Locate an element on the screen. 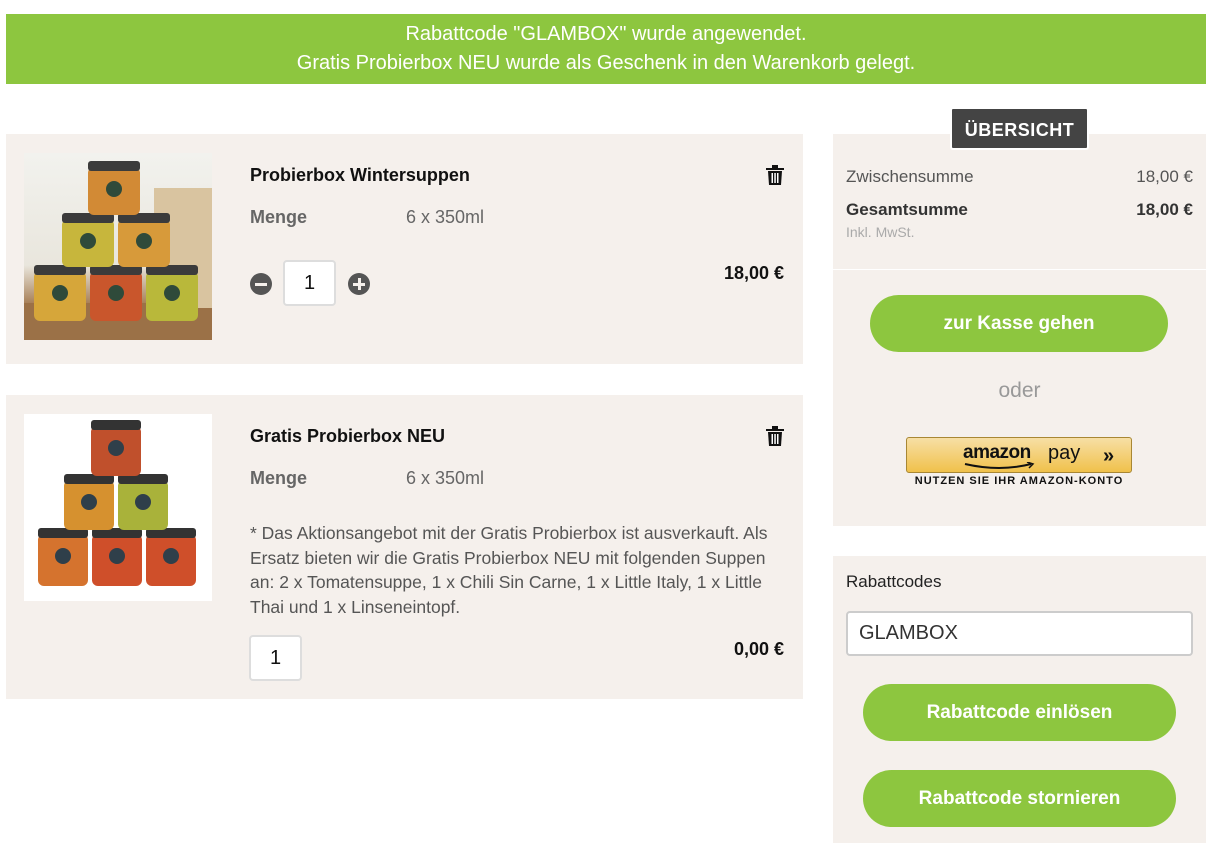 The width and height of the screenshot is (1213, 843). product-title: Gratis Probierbox NEU is located at coordinates (347, 436).